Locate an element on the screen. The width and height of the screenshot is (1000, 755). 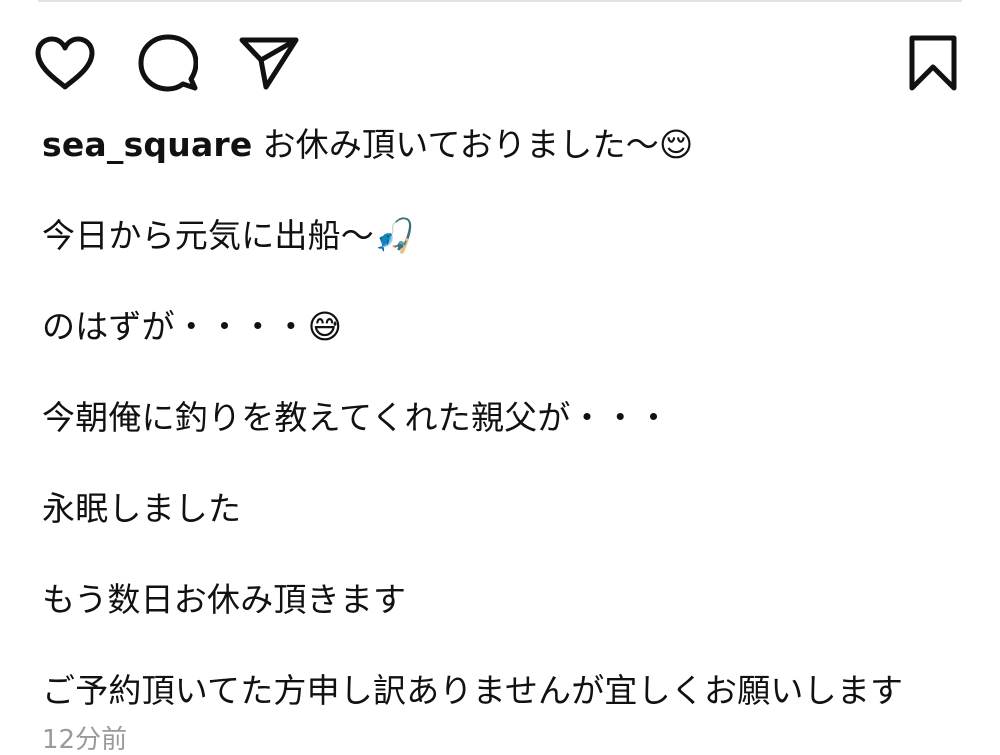
heart-icon is located at coordinates (65, 63).